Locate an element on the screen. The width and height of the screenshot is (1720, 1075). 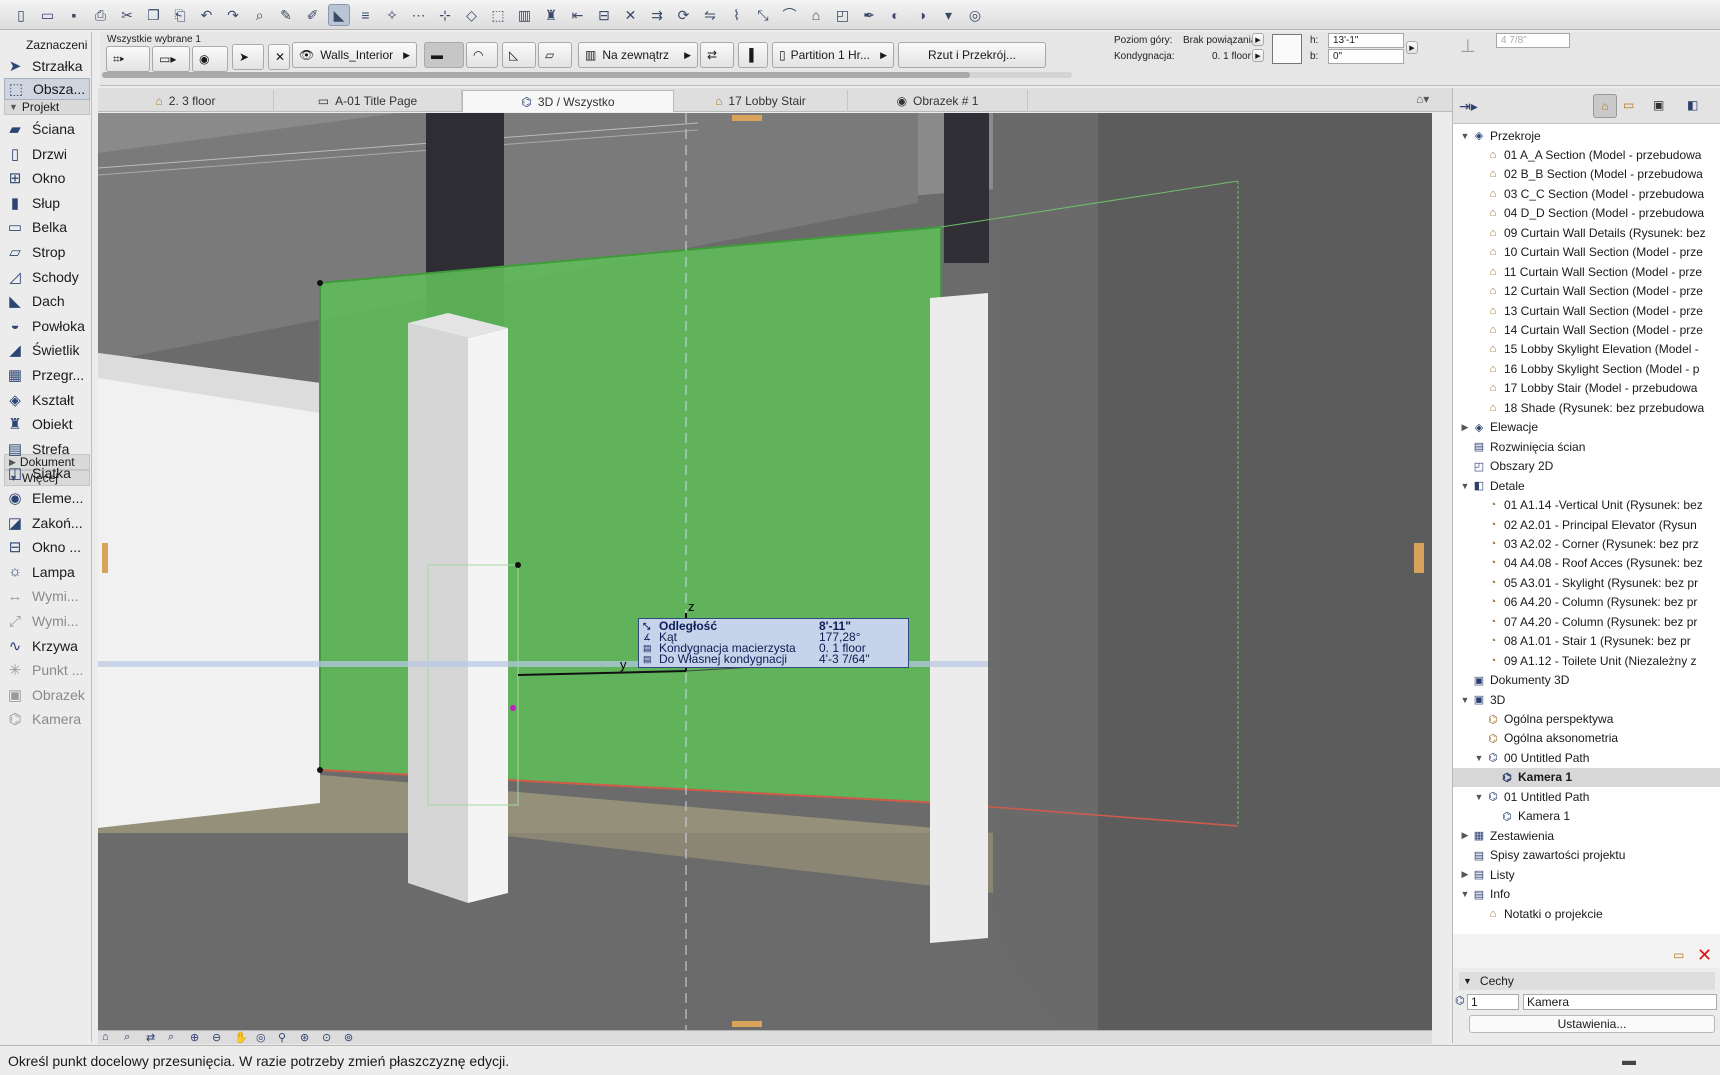
tab-a-01-title-page: ▭ A-01 Title Page is located at coordinates (368, 101).